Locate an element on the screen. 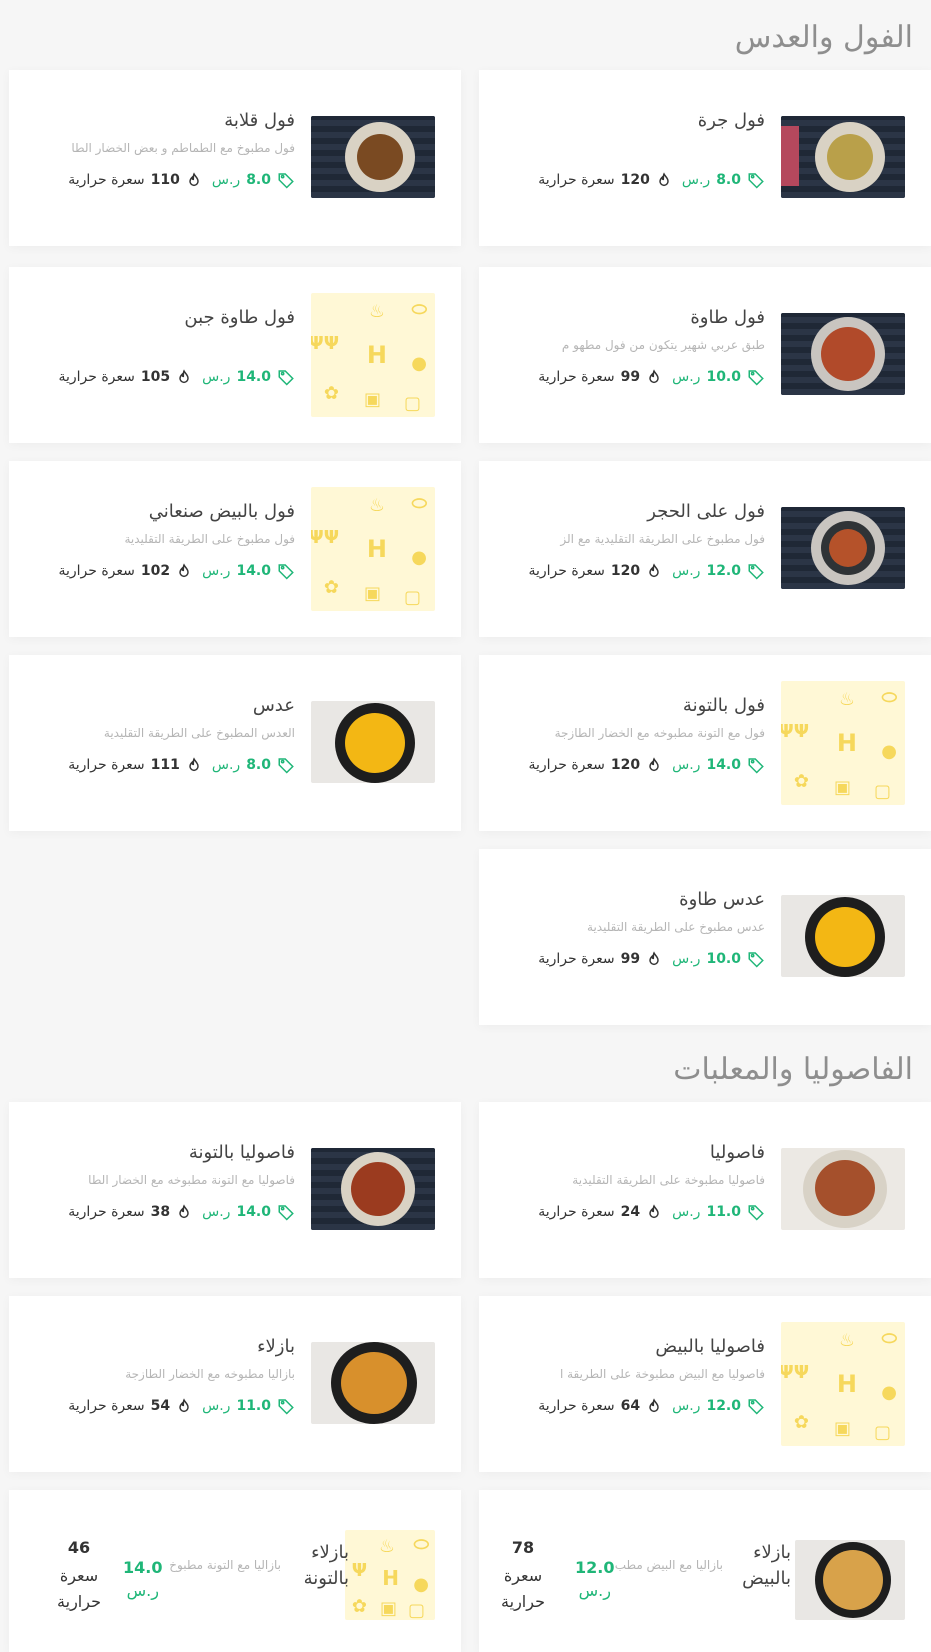 The width and height of the screenshot is (931, 1652). item-description: العدس المطبوخ على الطريقة التقليدية is located at coordinates (199, 733).